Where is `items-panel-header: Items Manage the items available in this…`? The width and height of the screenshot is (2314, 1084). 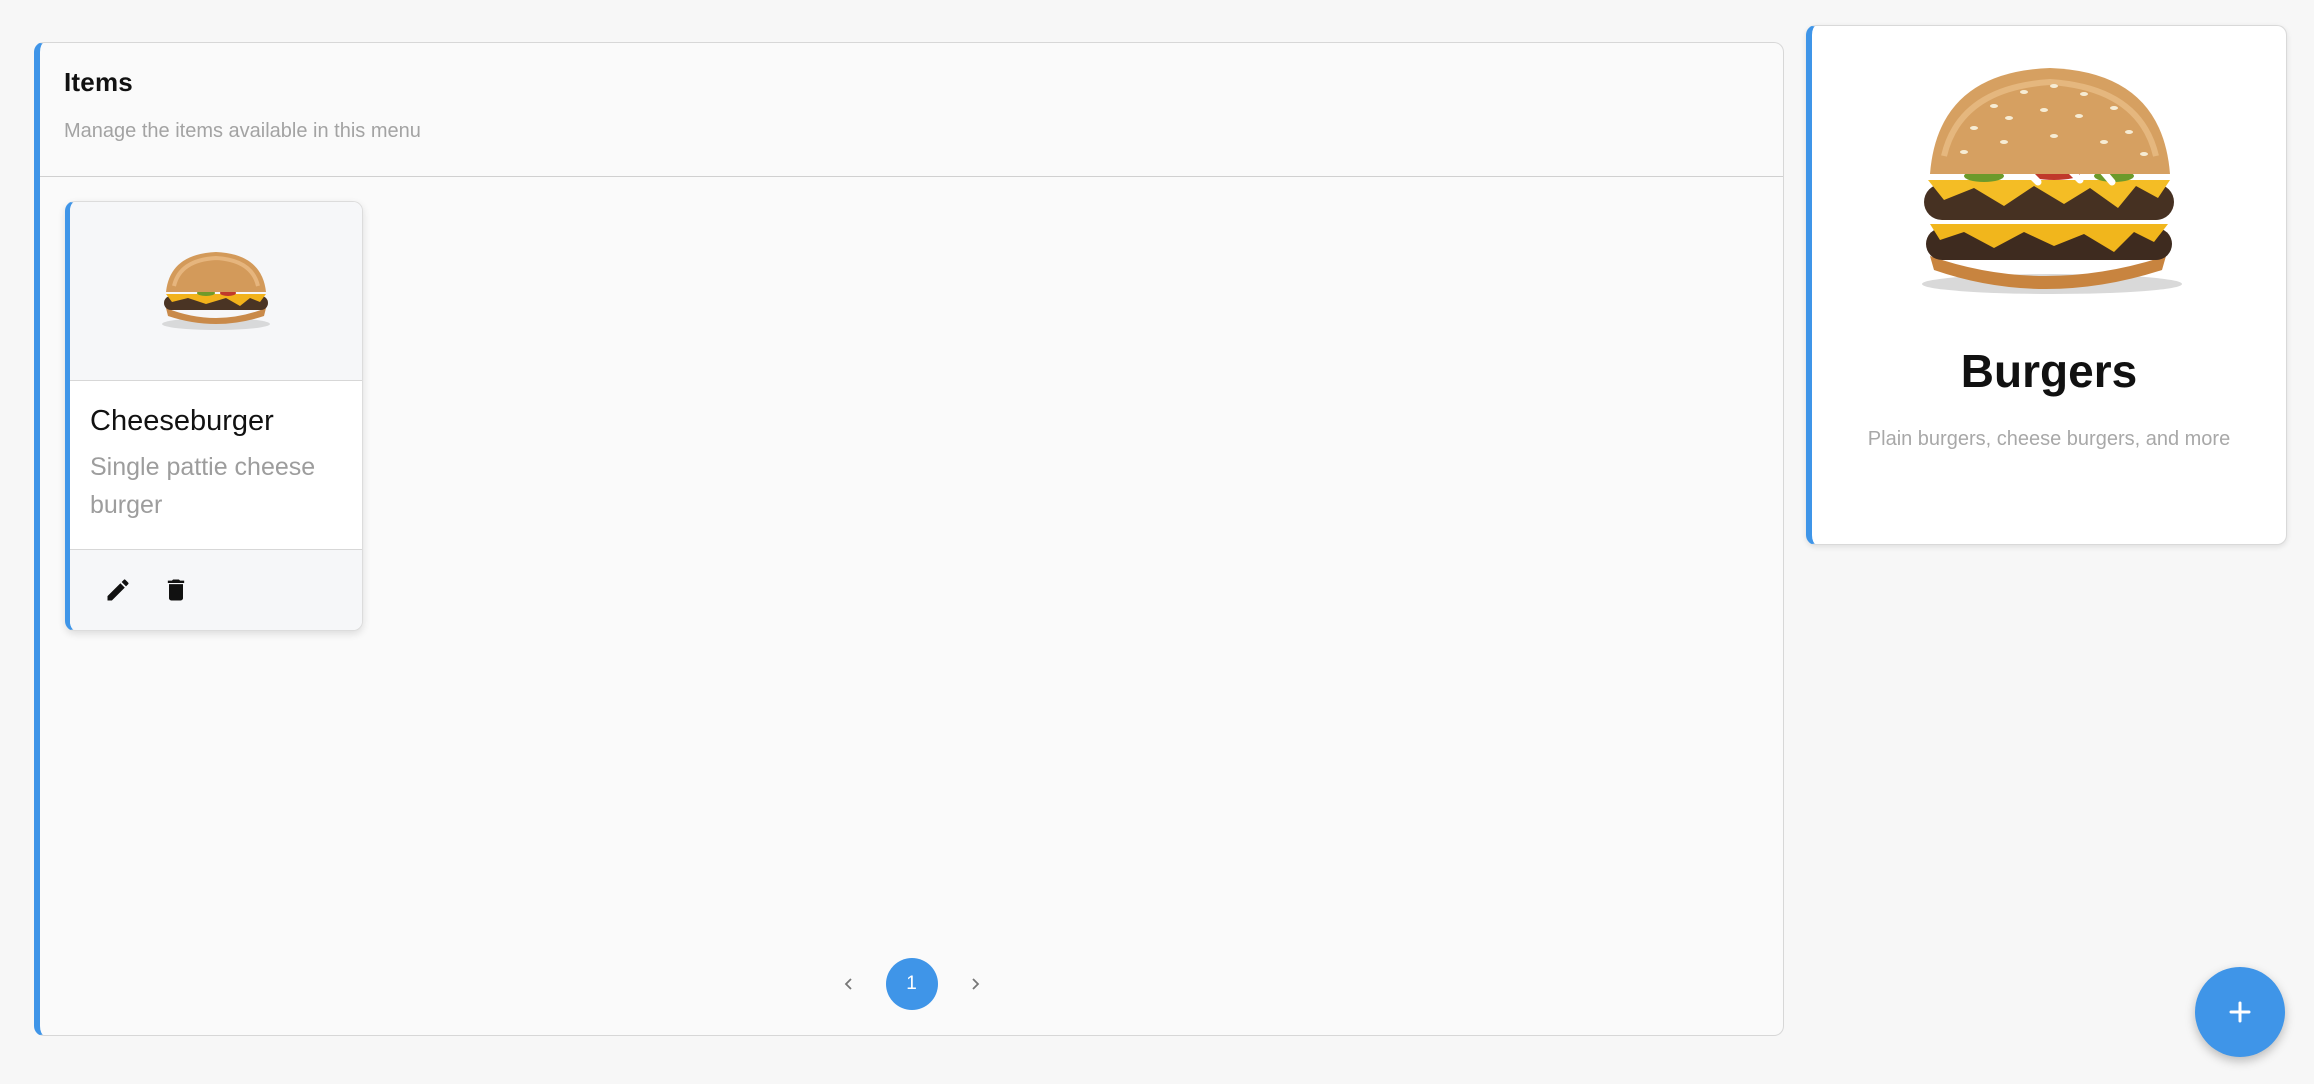 items-panel-header: Items Manage the items available in this… is located at coordinates (911, 110).